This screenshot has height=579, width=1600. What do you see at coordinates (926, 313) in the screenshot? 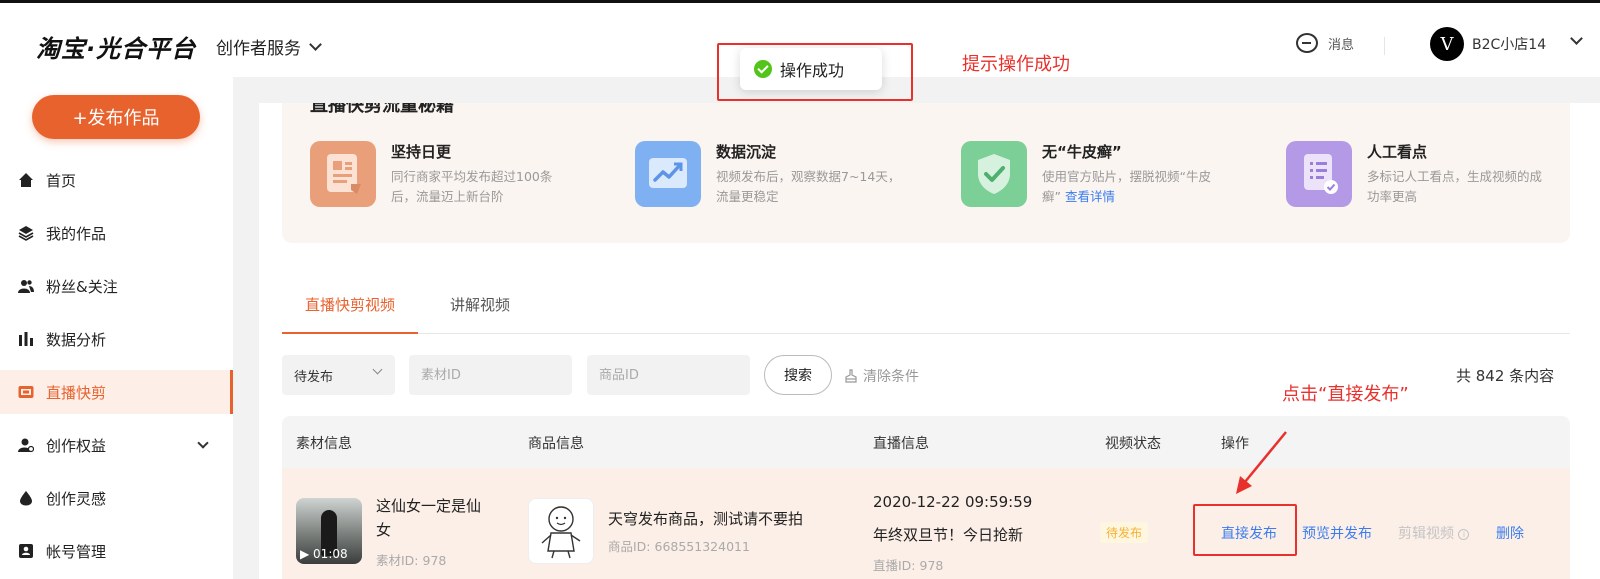
I see `video-tabs: 直播快剪视频 讲解视频` at bounding box center [926, 313].